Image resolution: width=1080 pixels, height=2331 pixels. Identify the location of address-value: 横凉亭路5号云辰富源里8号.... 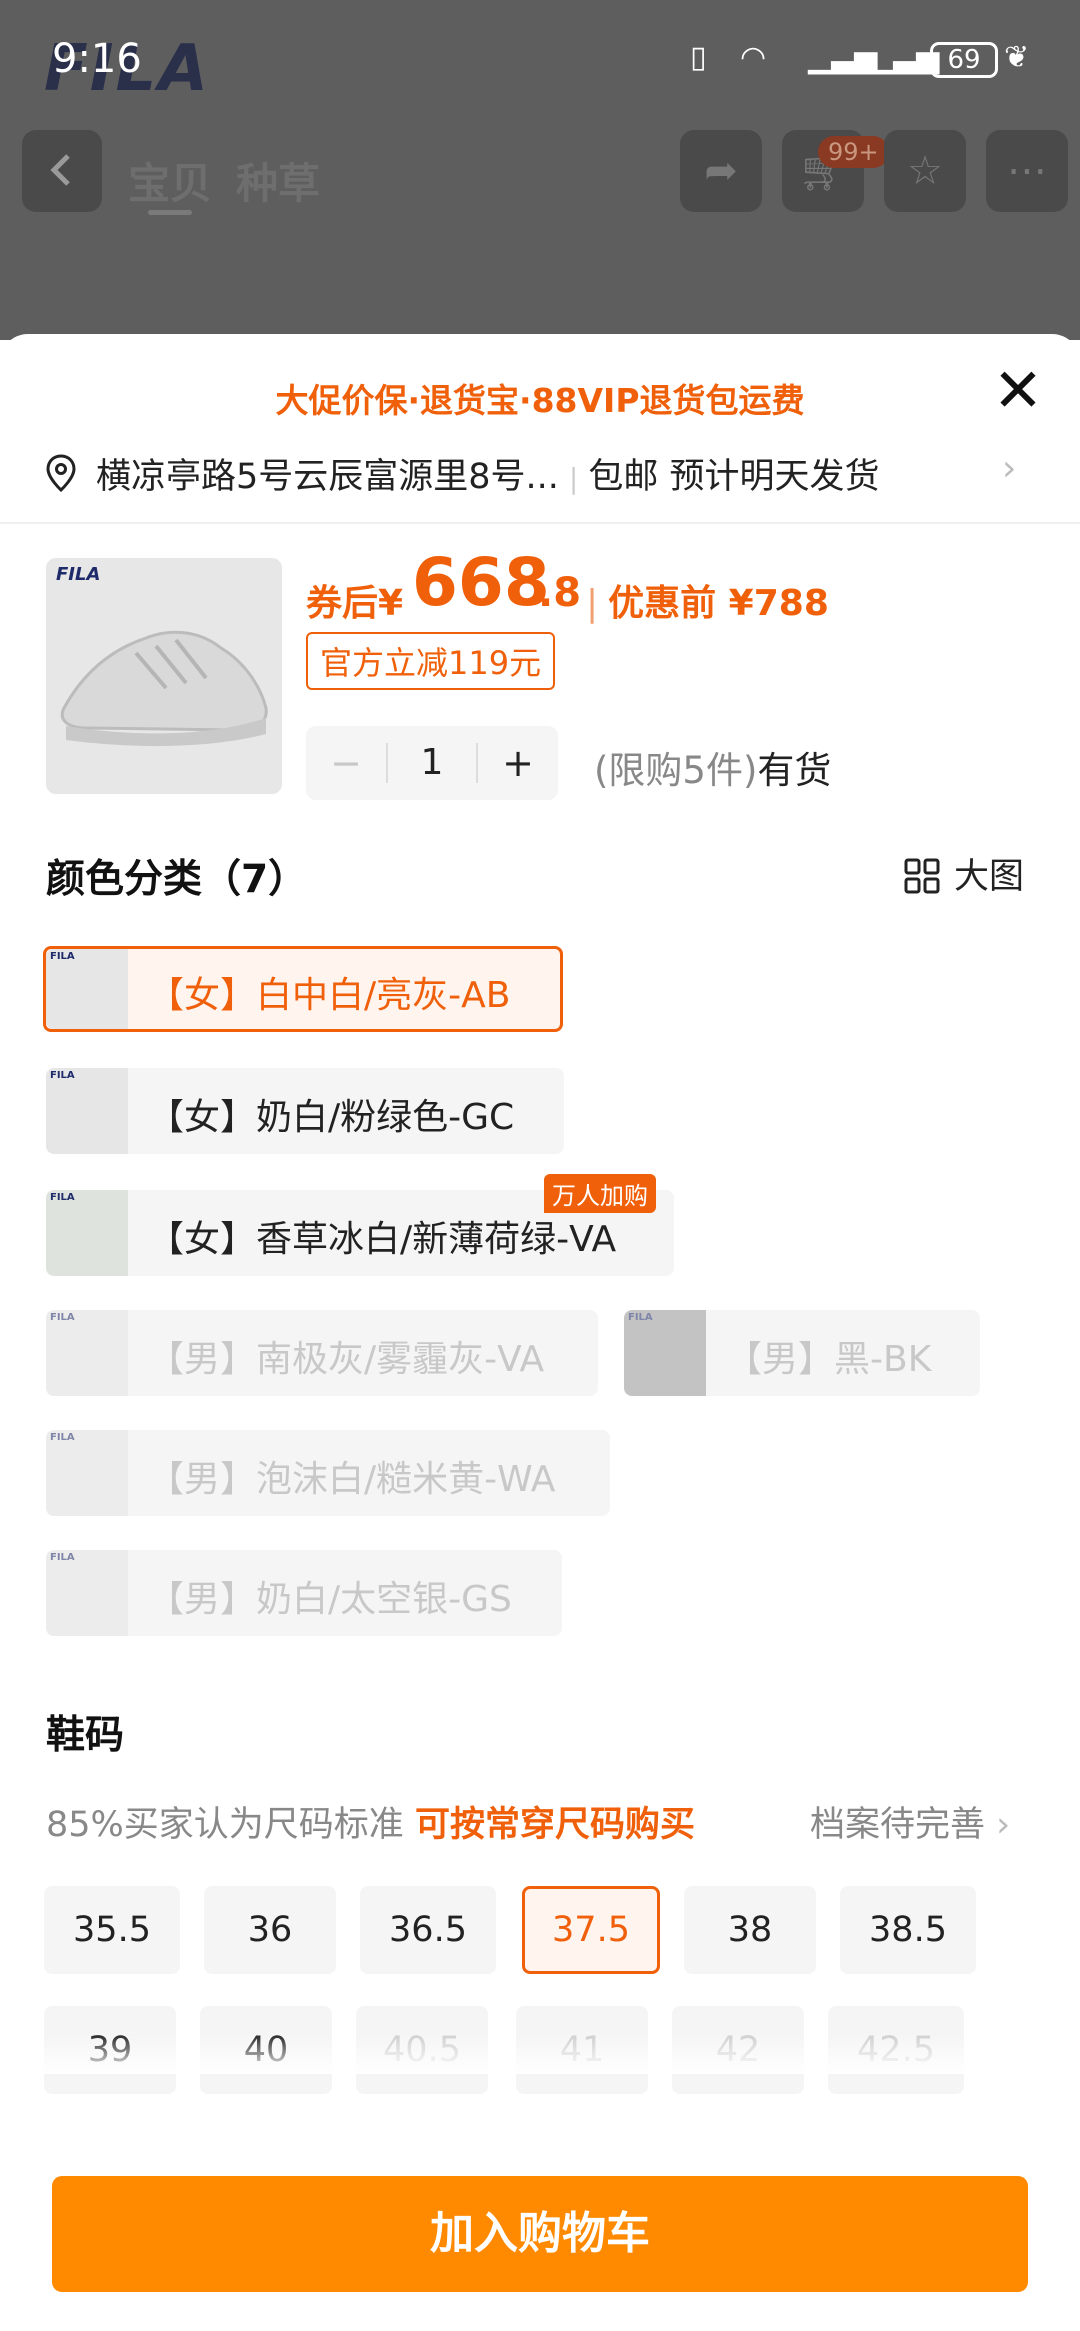
(327, 477).